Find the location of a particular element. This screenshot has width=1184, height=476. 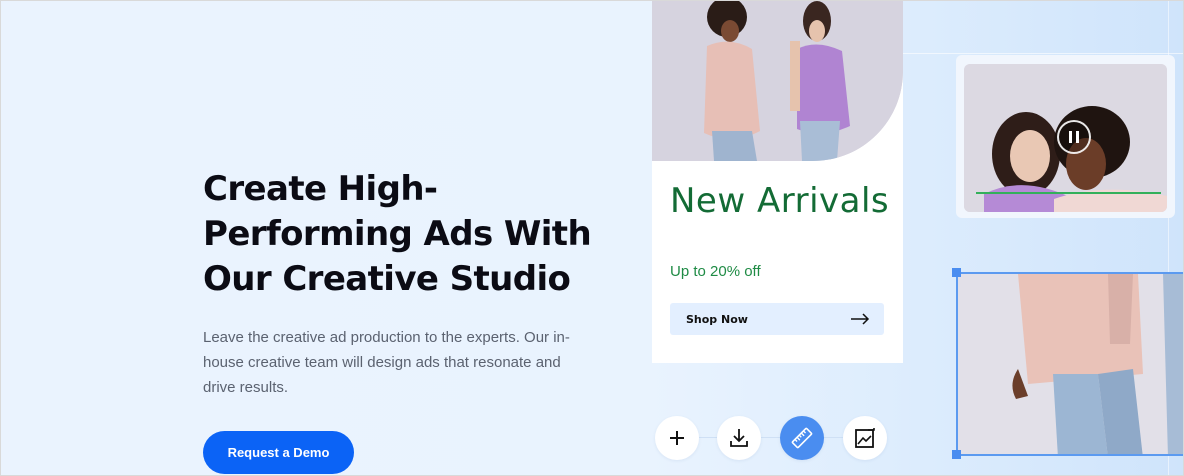

image-edit-tool-button is located at coordinates (865, 438).